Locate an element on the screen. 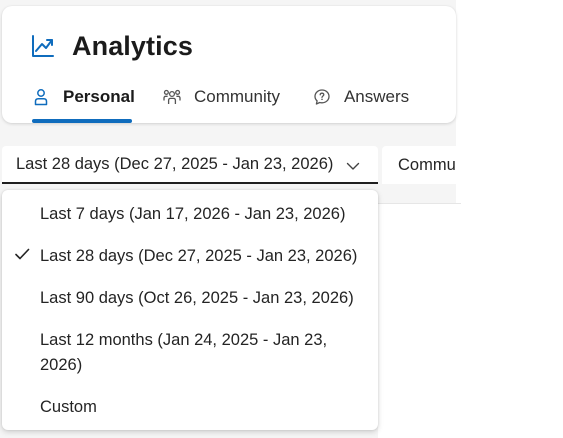 This screenshot has height=438, width=563. tab-personal: Personal is located at coordinates (83, 97).